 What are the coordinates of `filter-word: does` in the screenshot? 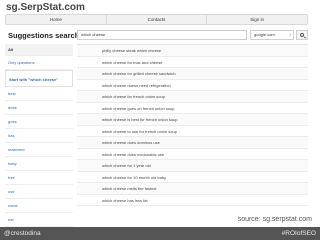 It's located at (39, 108).